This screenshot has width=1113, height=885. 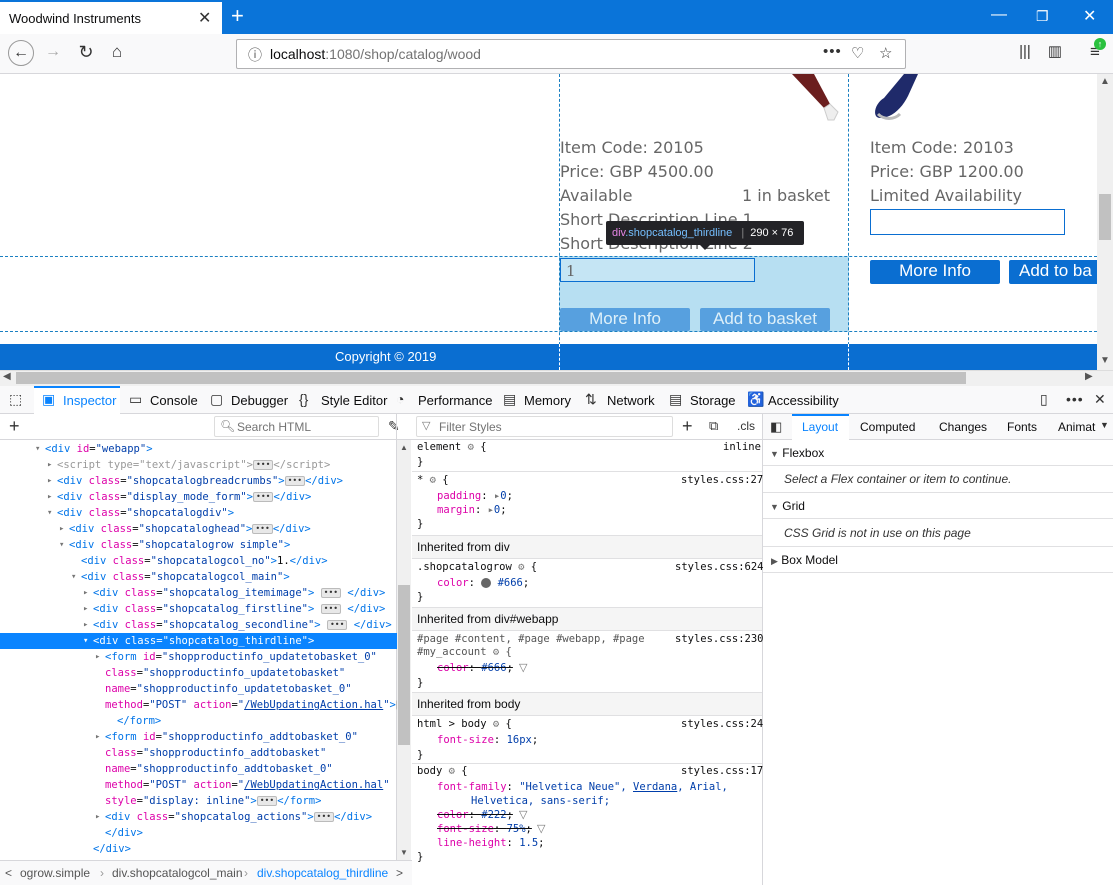 What do you see at coordinates (1044, 399) in the screenshot?
I see `responsive-design-icon: ▯` at bounding box center [1044, 399].